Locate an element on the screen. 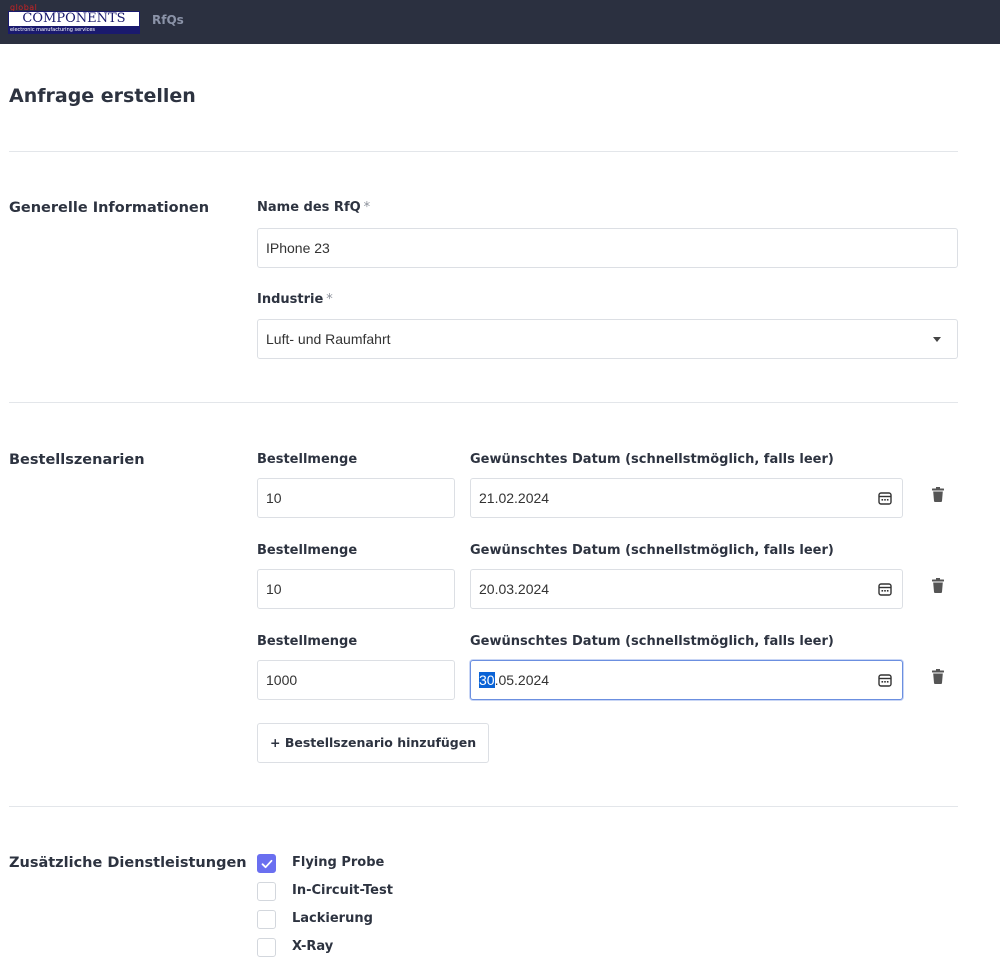  industry-selected-value: Luft- und Raumfahrt is located at coordinates (328, 339).